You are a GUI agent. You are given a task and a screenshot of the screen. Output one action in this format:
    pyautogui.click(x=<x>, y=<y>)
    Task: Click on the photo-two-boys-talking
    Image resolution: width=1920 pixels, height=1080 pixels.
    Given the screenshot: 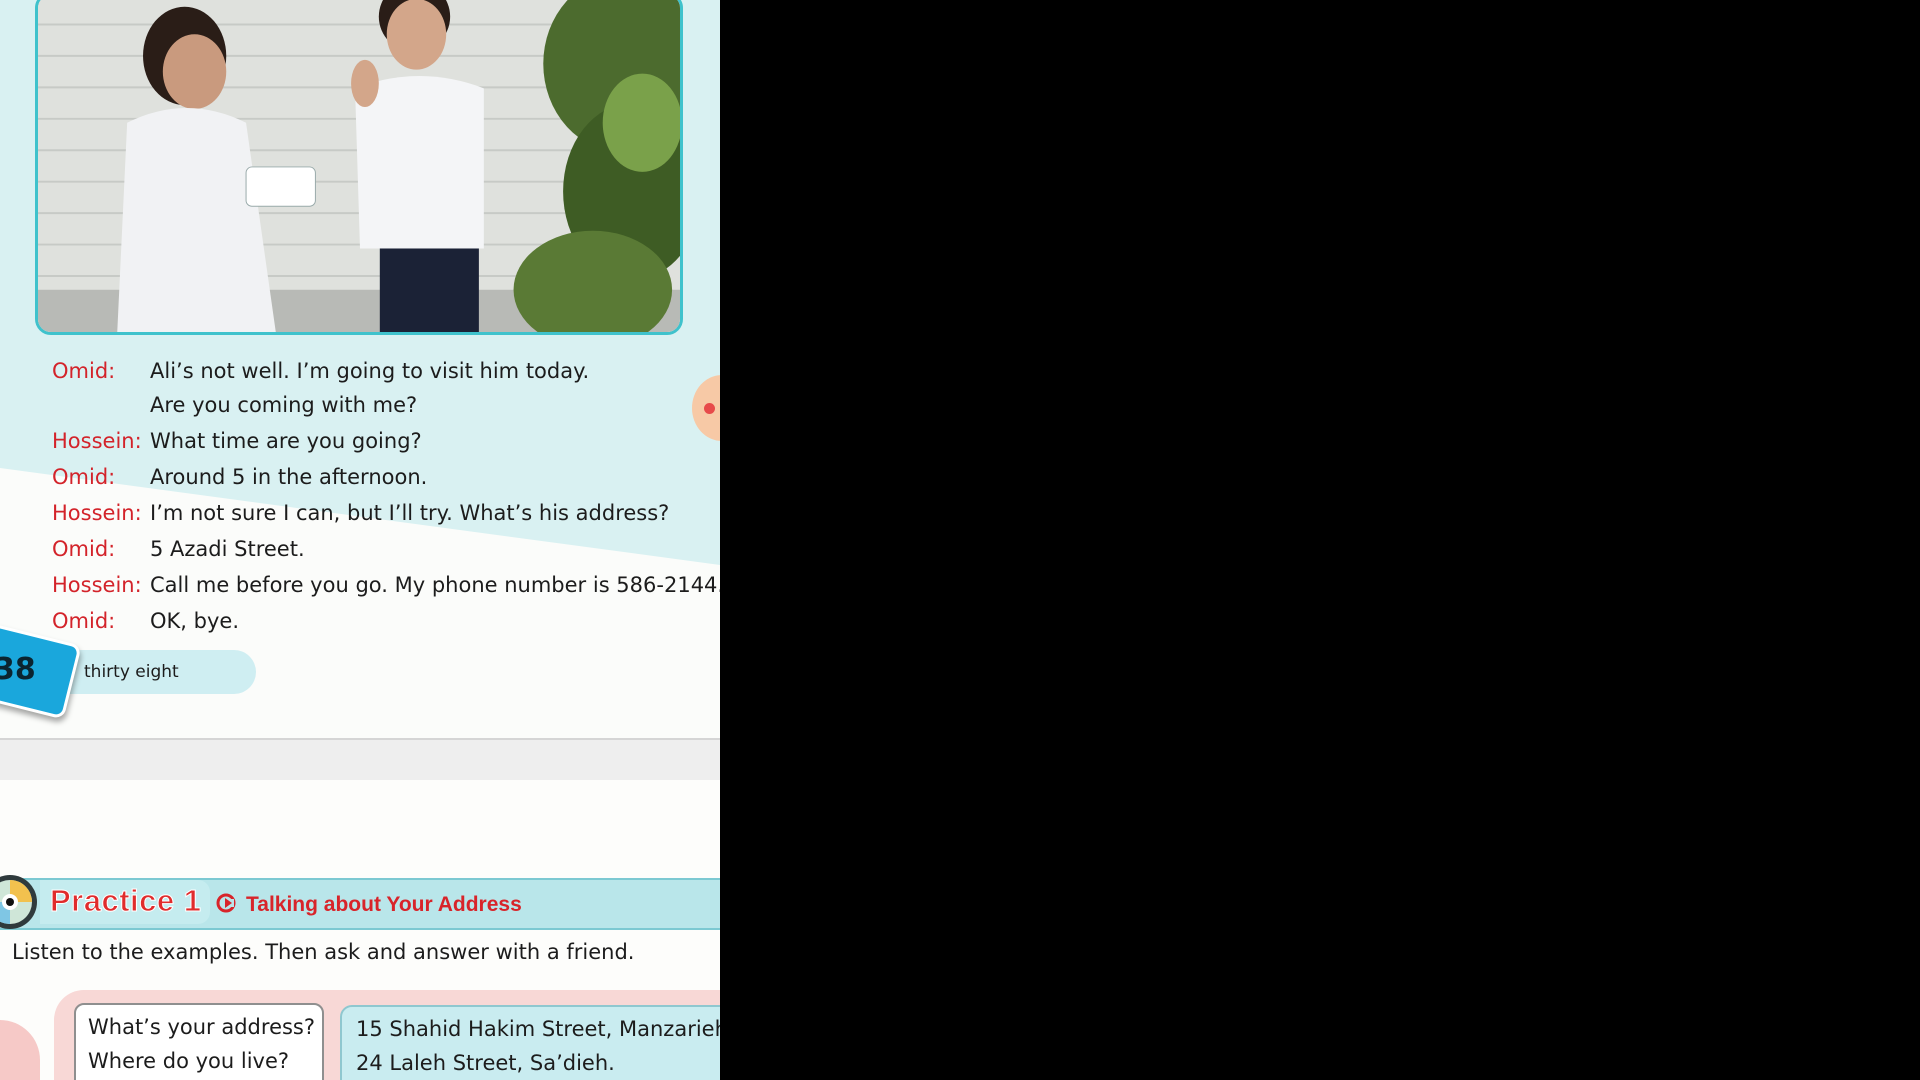 What is the action you would take?
    pyautogui.click(x=359, y=166)
    